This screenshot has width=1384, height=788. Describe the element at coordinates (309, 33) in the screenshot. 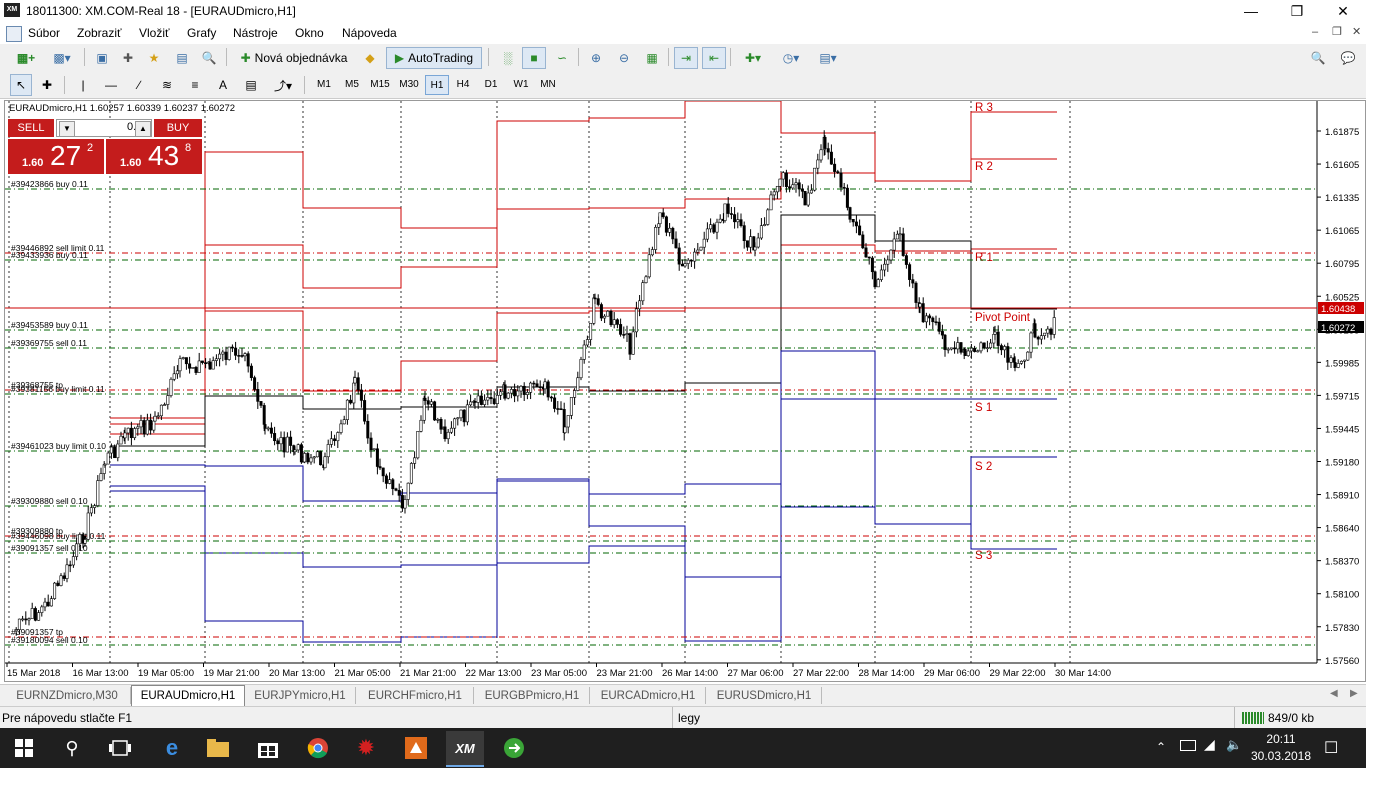

I see `menu-window: Okno` at that location.